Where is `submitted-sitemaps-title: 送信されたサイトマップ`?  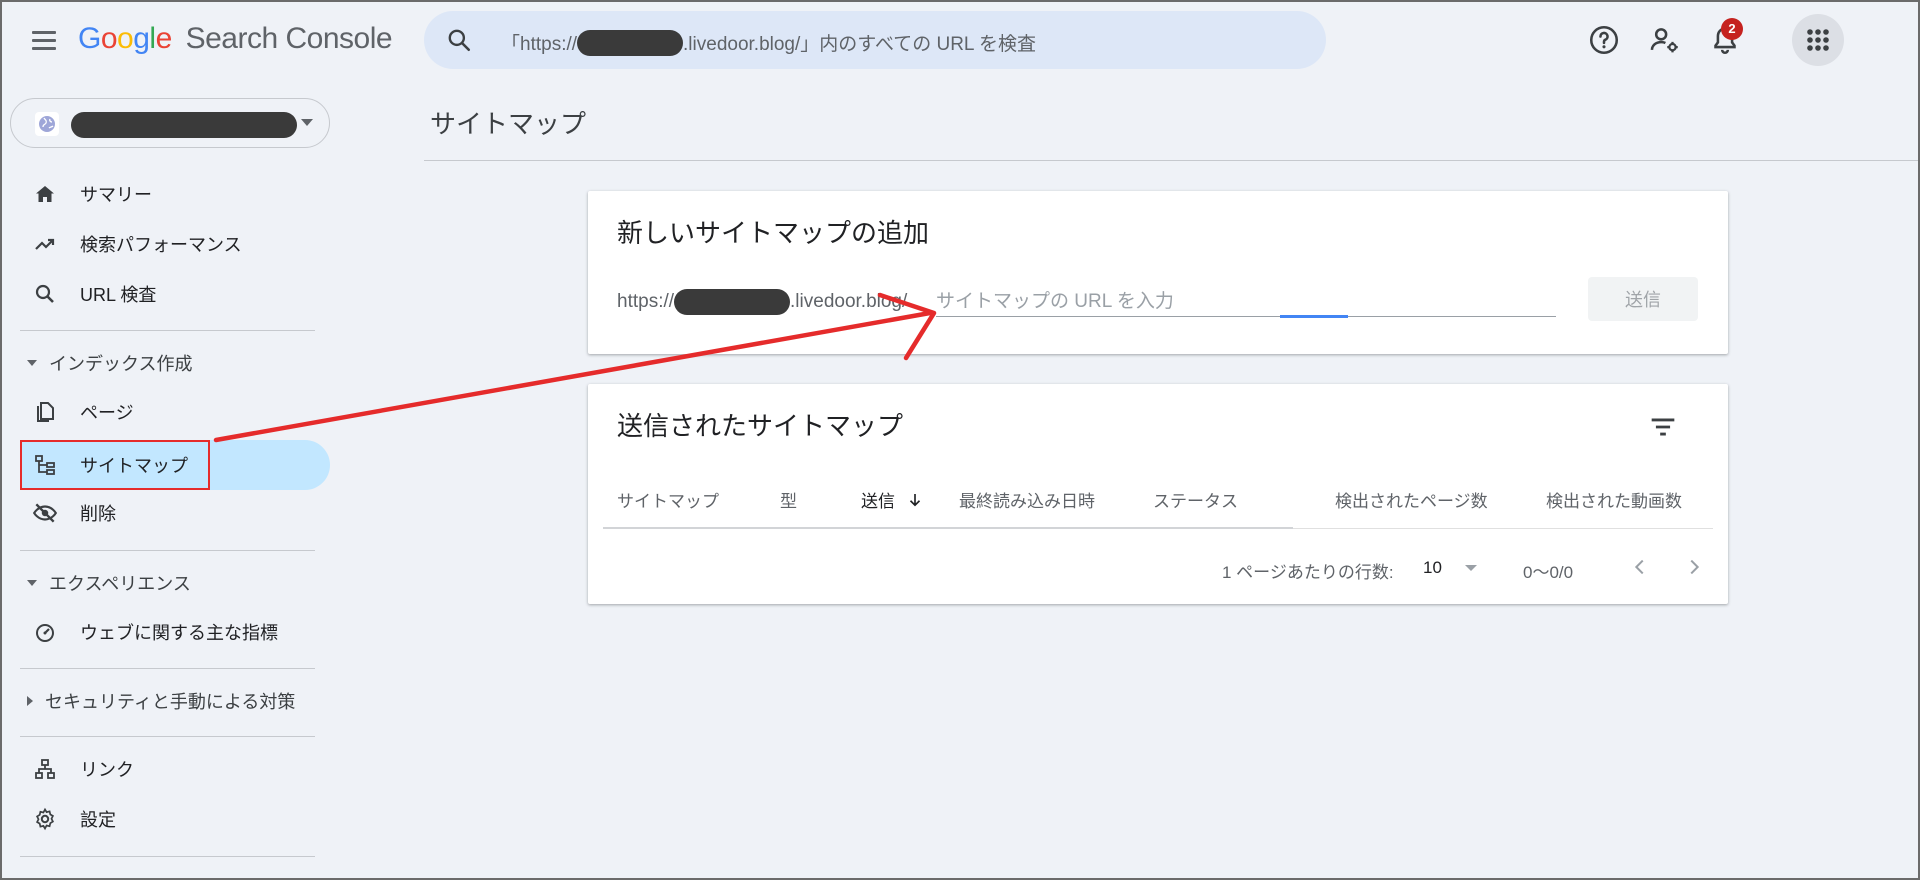 submitted-sitemaps-title: 送信されたサイトマップ is located at coordinates (760, 426).